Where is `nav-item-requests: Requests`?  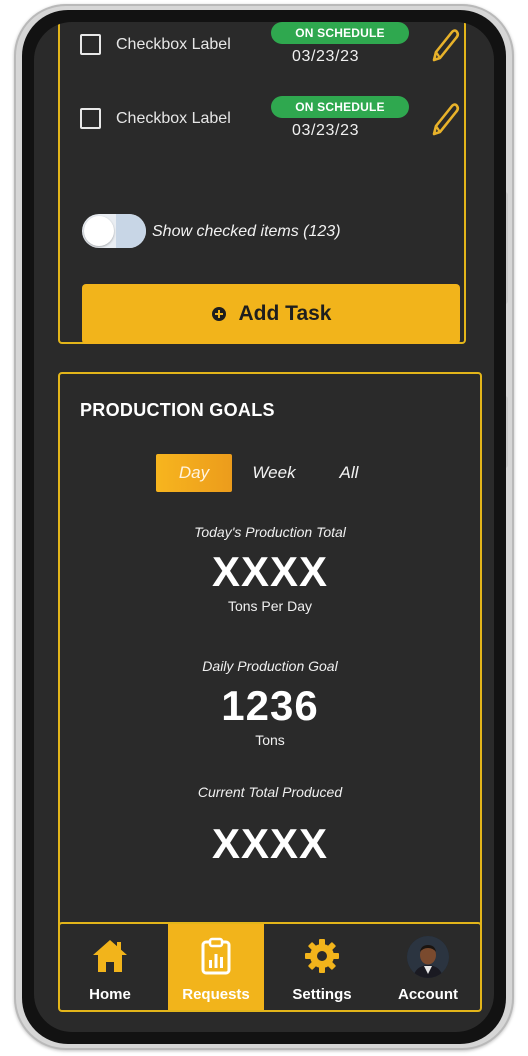 nav-item-requests: Requests is located at coordinates (216, 967).